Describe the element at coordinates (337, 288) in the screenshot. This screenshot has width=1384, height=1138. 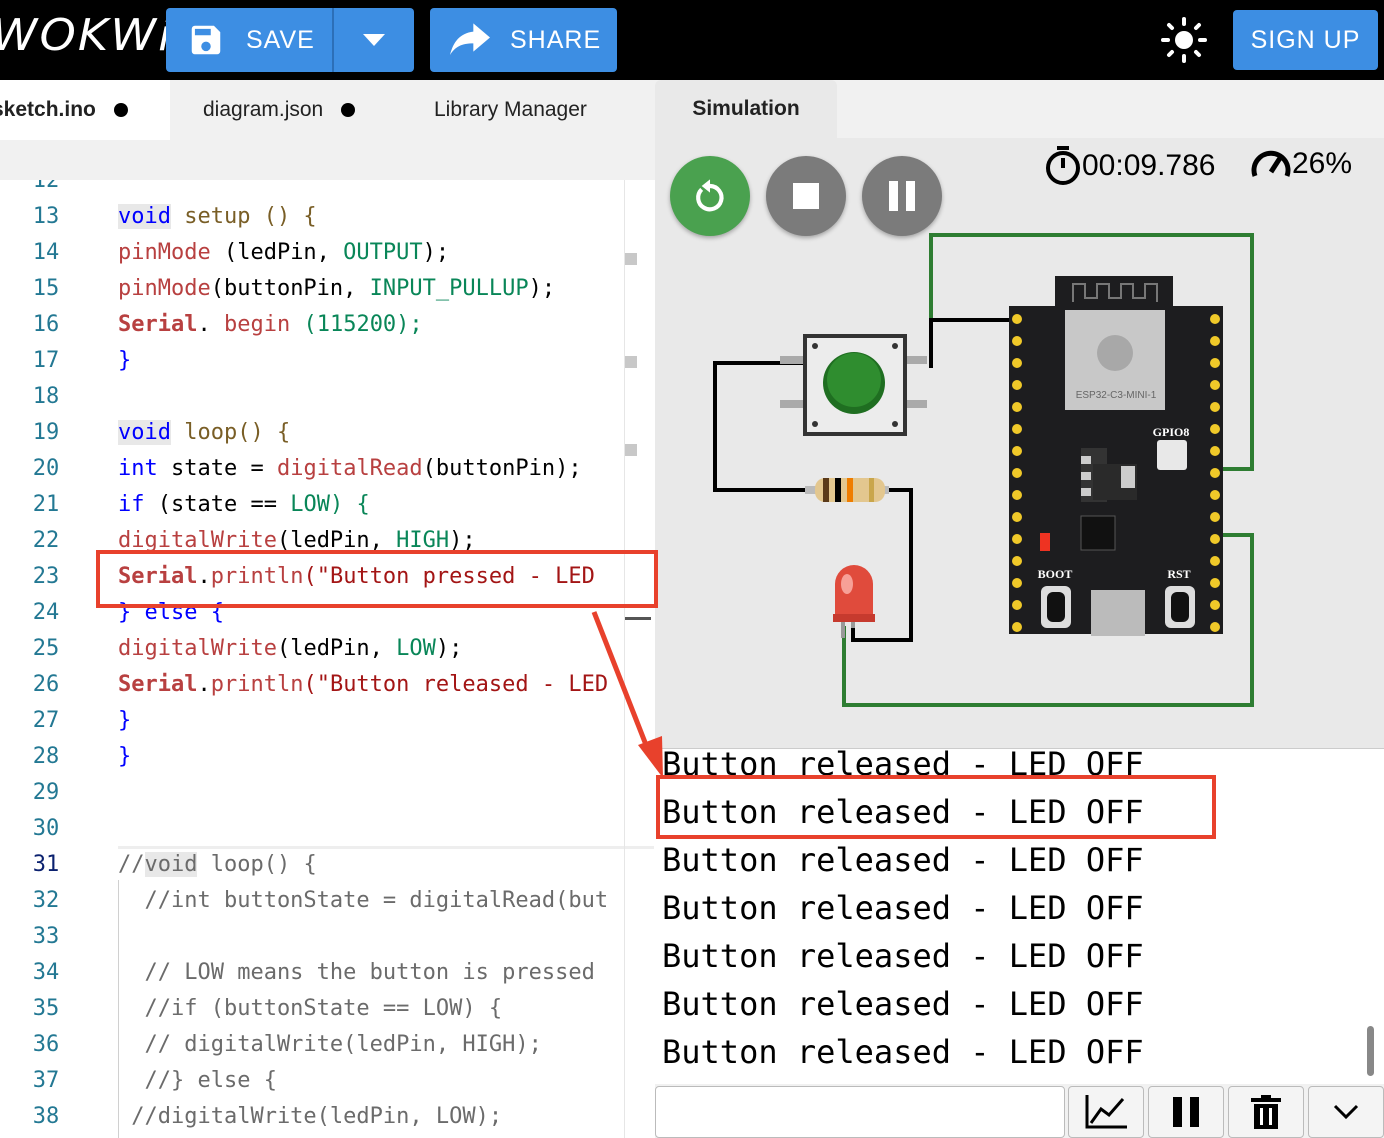
I see `code-line: pinMode(buttonPin, INPUT_PULLUP);` at that location.